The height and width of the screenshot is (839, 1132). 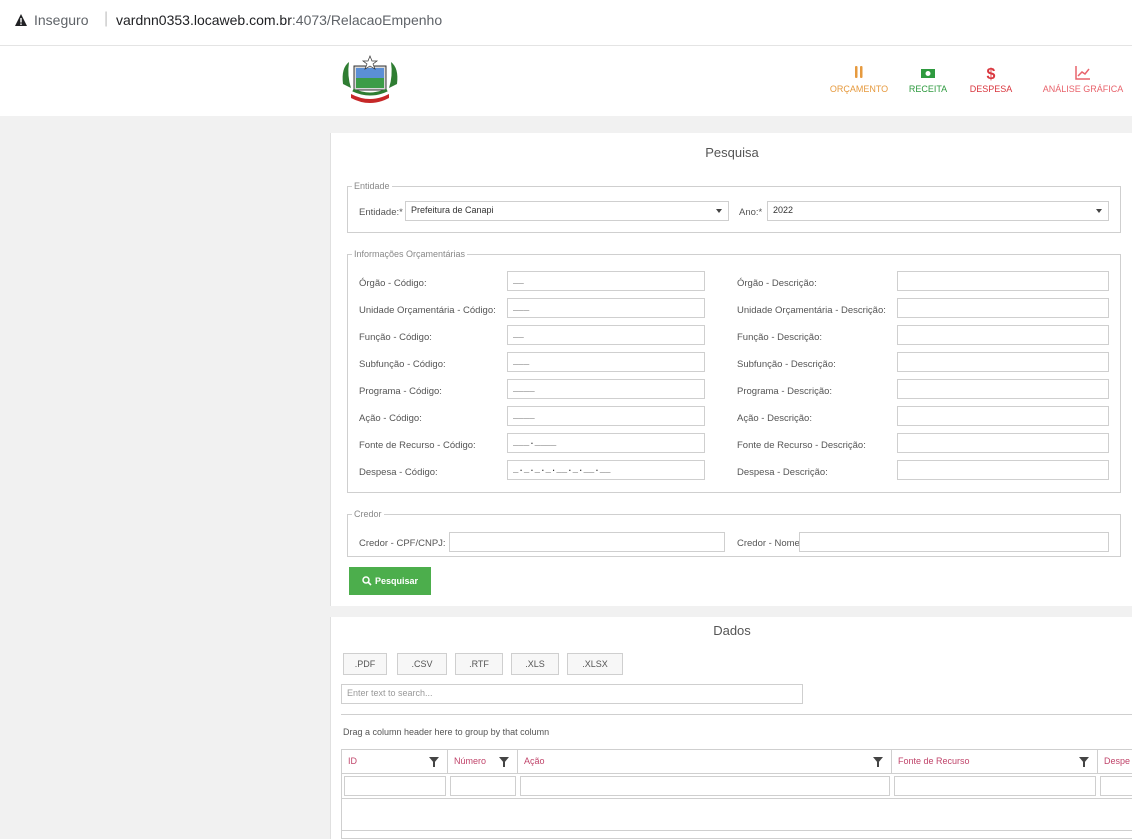 I want to click on acao-codigo-input: ____, so click(x=606, y=416).